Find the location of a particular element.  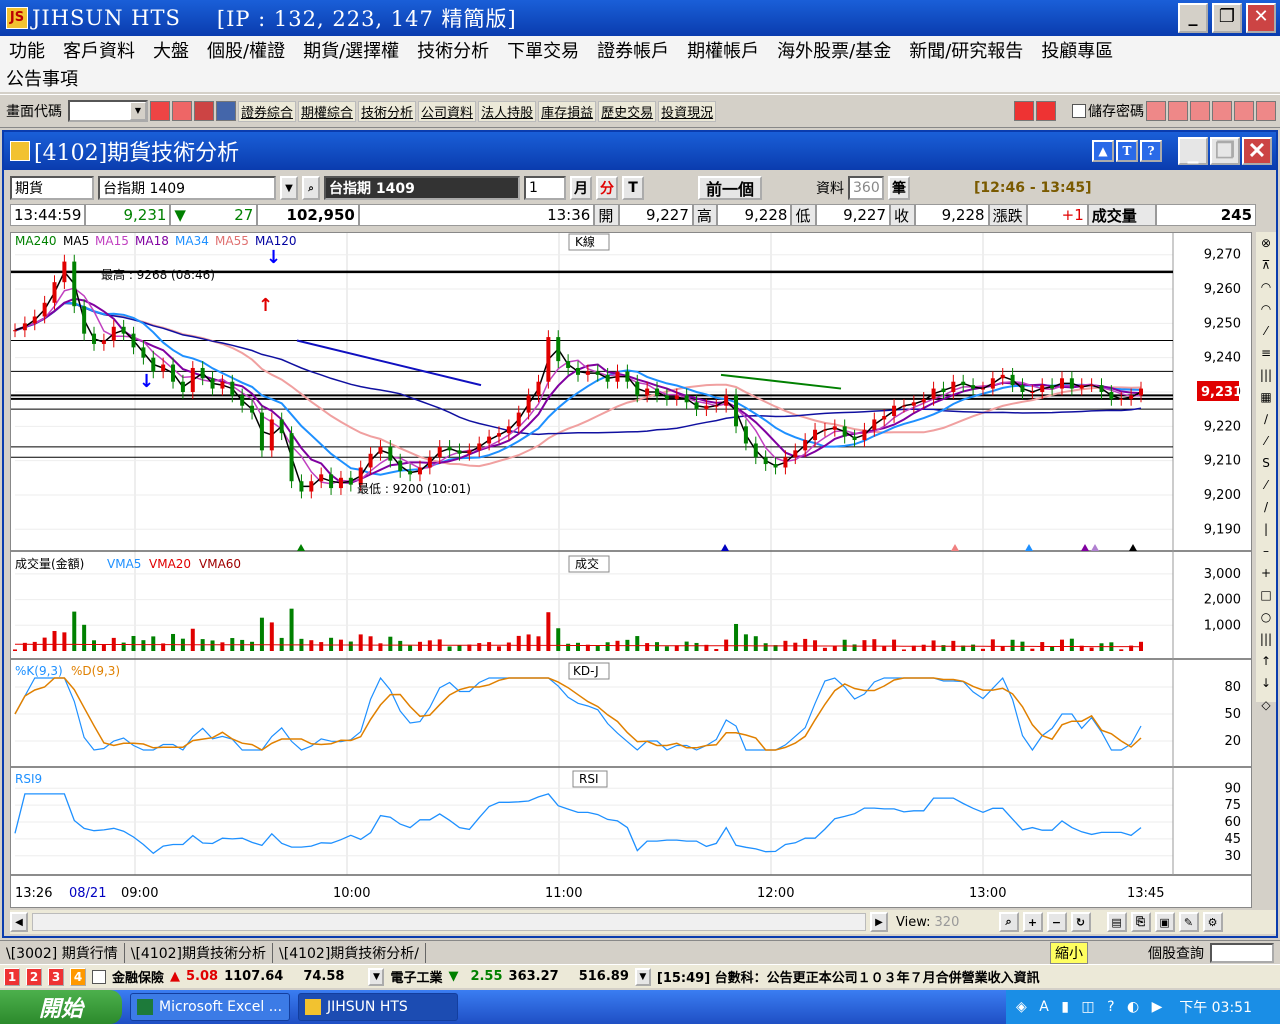

stock-query-input is located at coordinates (1242, 952).